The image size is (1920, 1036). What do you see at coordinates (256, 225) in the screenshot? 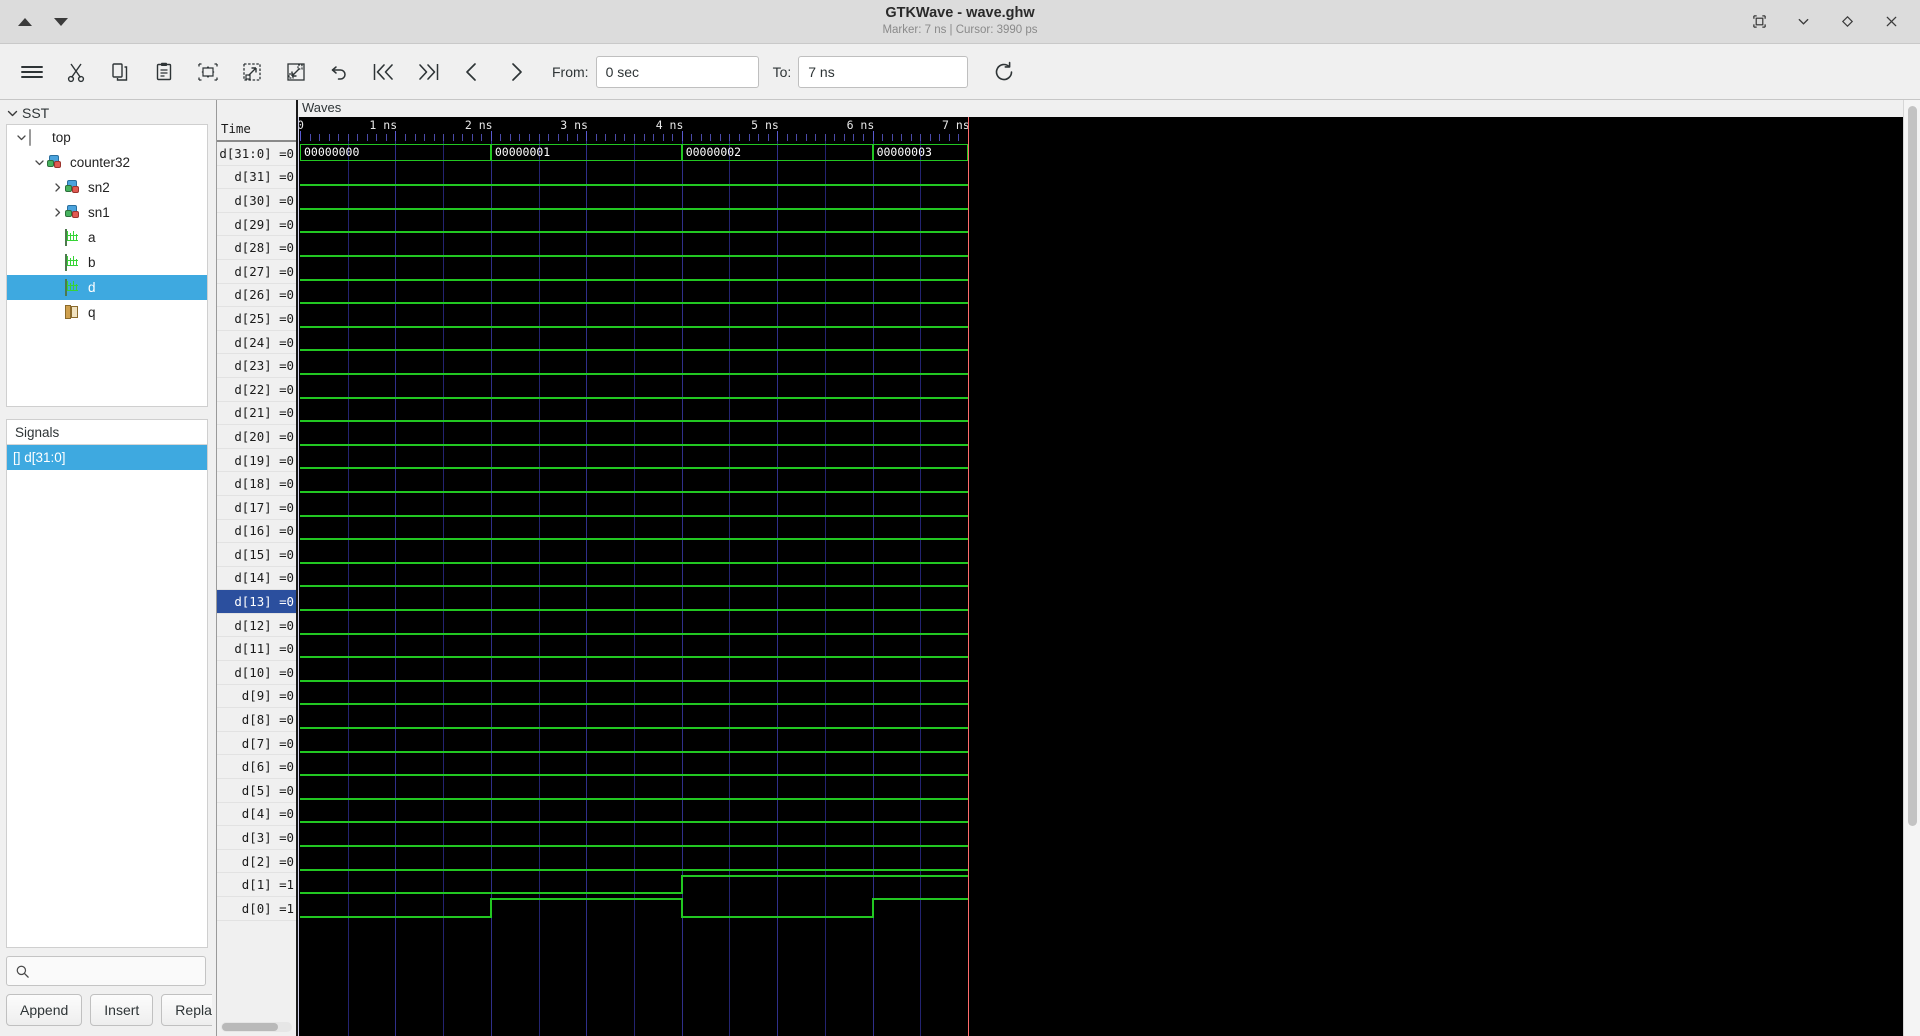
I see `signal-name-row: d[29] =0` at bounding box center [256, 225].